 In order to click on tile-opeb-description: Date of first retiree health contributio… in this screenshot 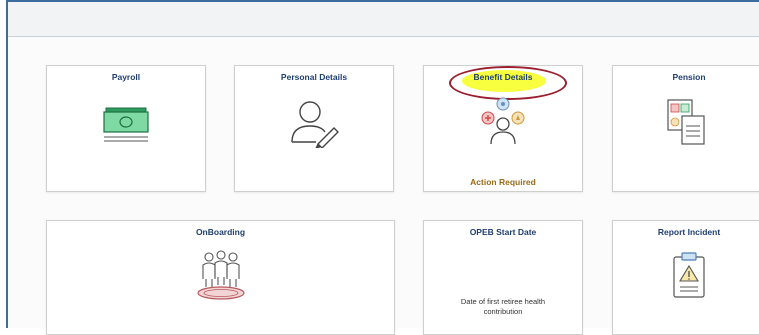, I will do `click(503, 306)`.